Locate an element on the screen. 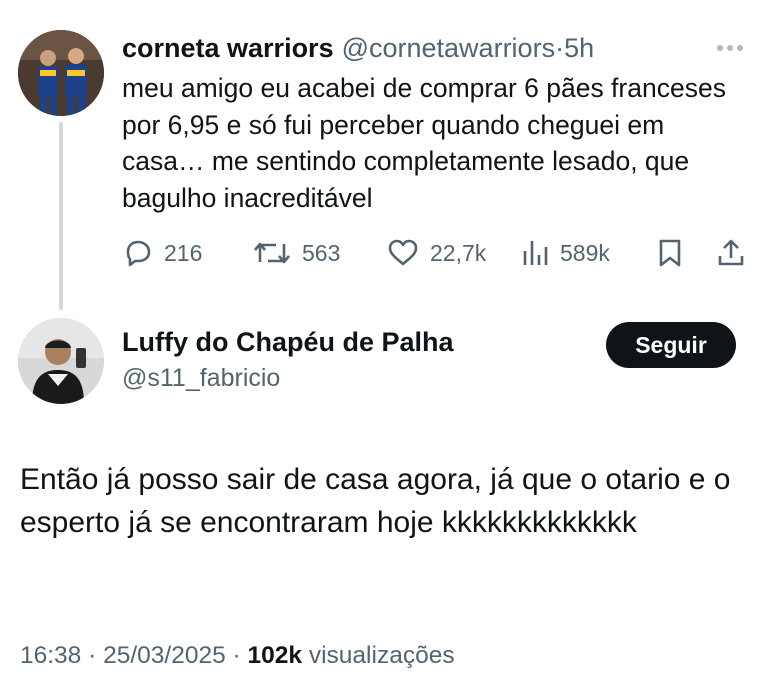  views-button: 589k is located at coordinates (565, 253).